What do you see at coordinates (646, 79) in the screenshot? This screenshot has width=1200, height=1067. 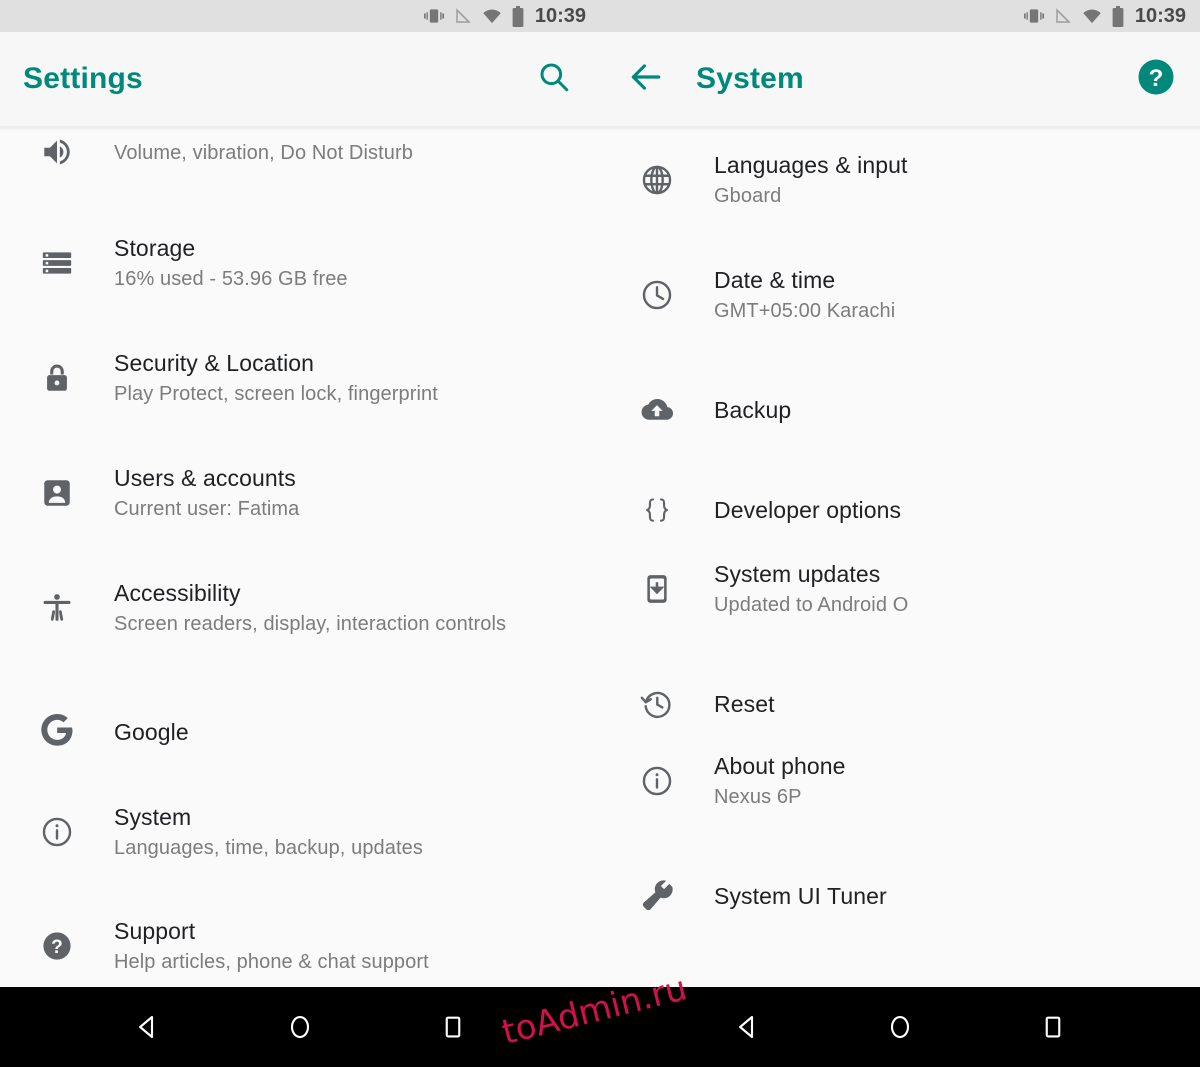 I see `back-button` at bounding box center [646, 79].